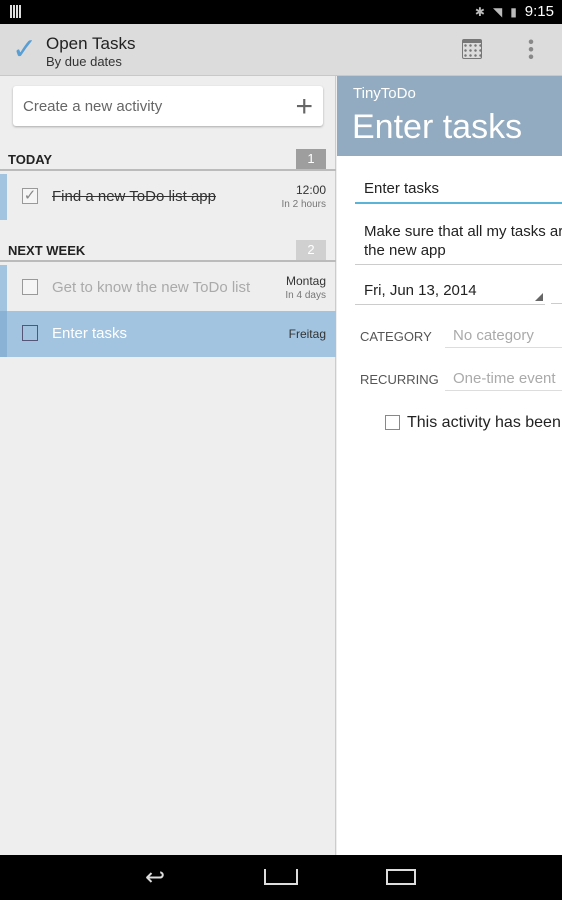 The image size is (562, 900). I want to click on detail-heading: Enter tasks, so click(437, 127).